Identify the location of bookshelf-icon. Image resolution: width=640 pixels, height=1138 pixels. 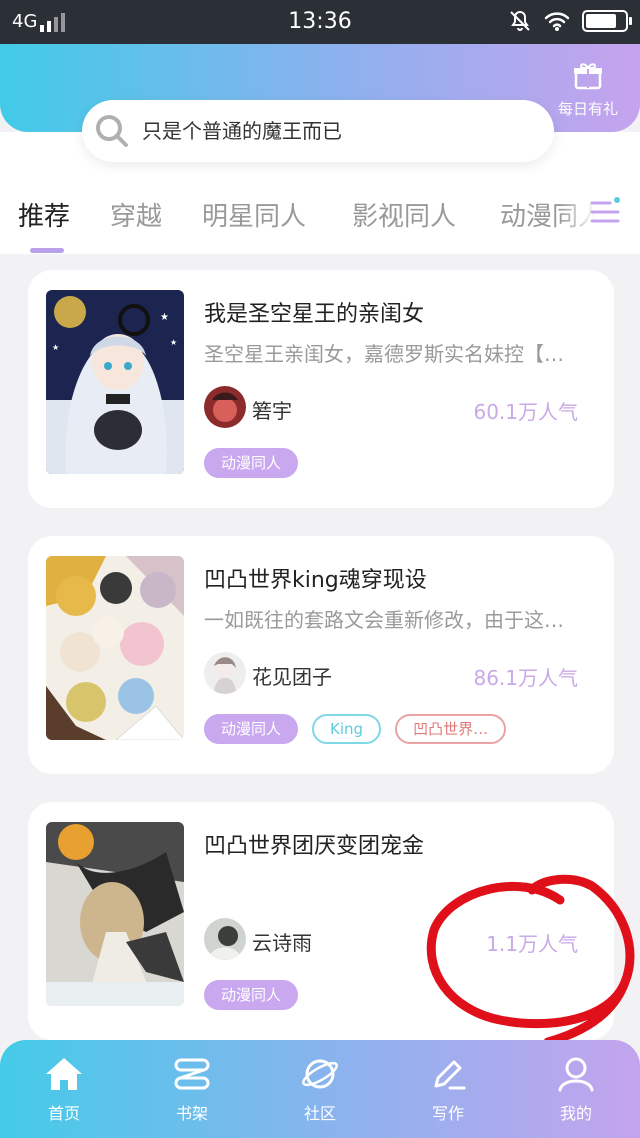
(192, 1074).